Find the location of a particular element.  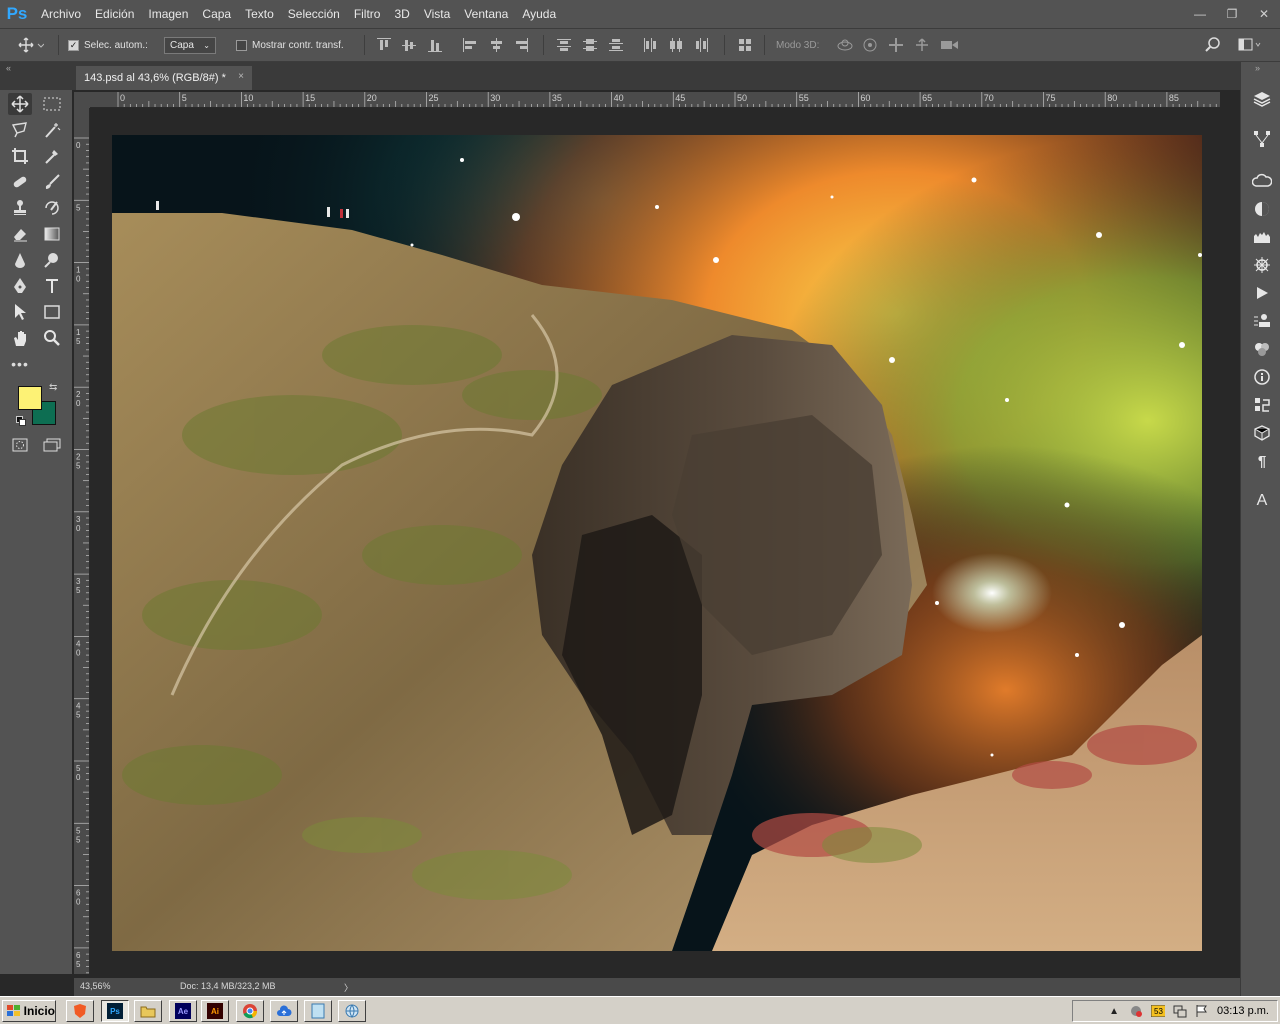

screen-mode-button is located at coordinates (52, 445).